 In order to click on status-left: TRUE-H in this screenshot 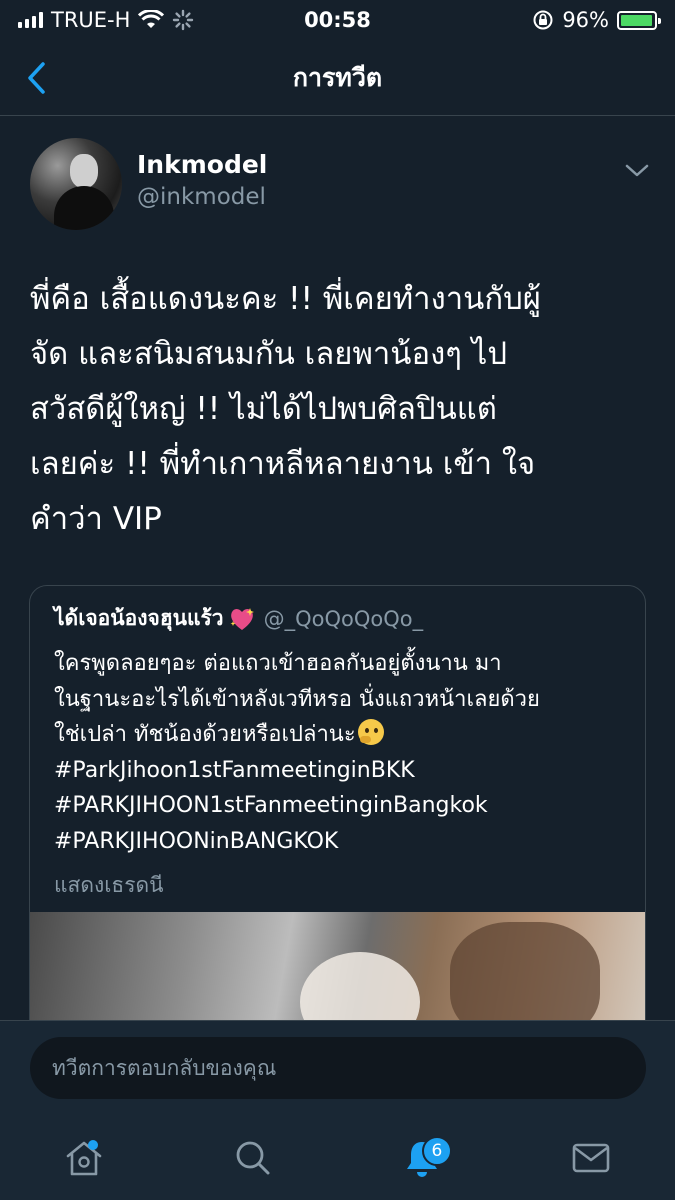, I will do `click(106, 20)`.